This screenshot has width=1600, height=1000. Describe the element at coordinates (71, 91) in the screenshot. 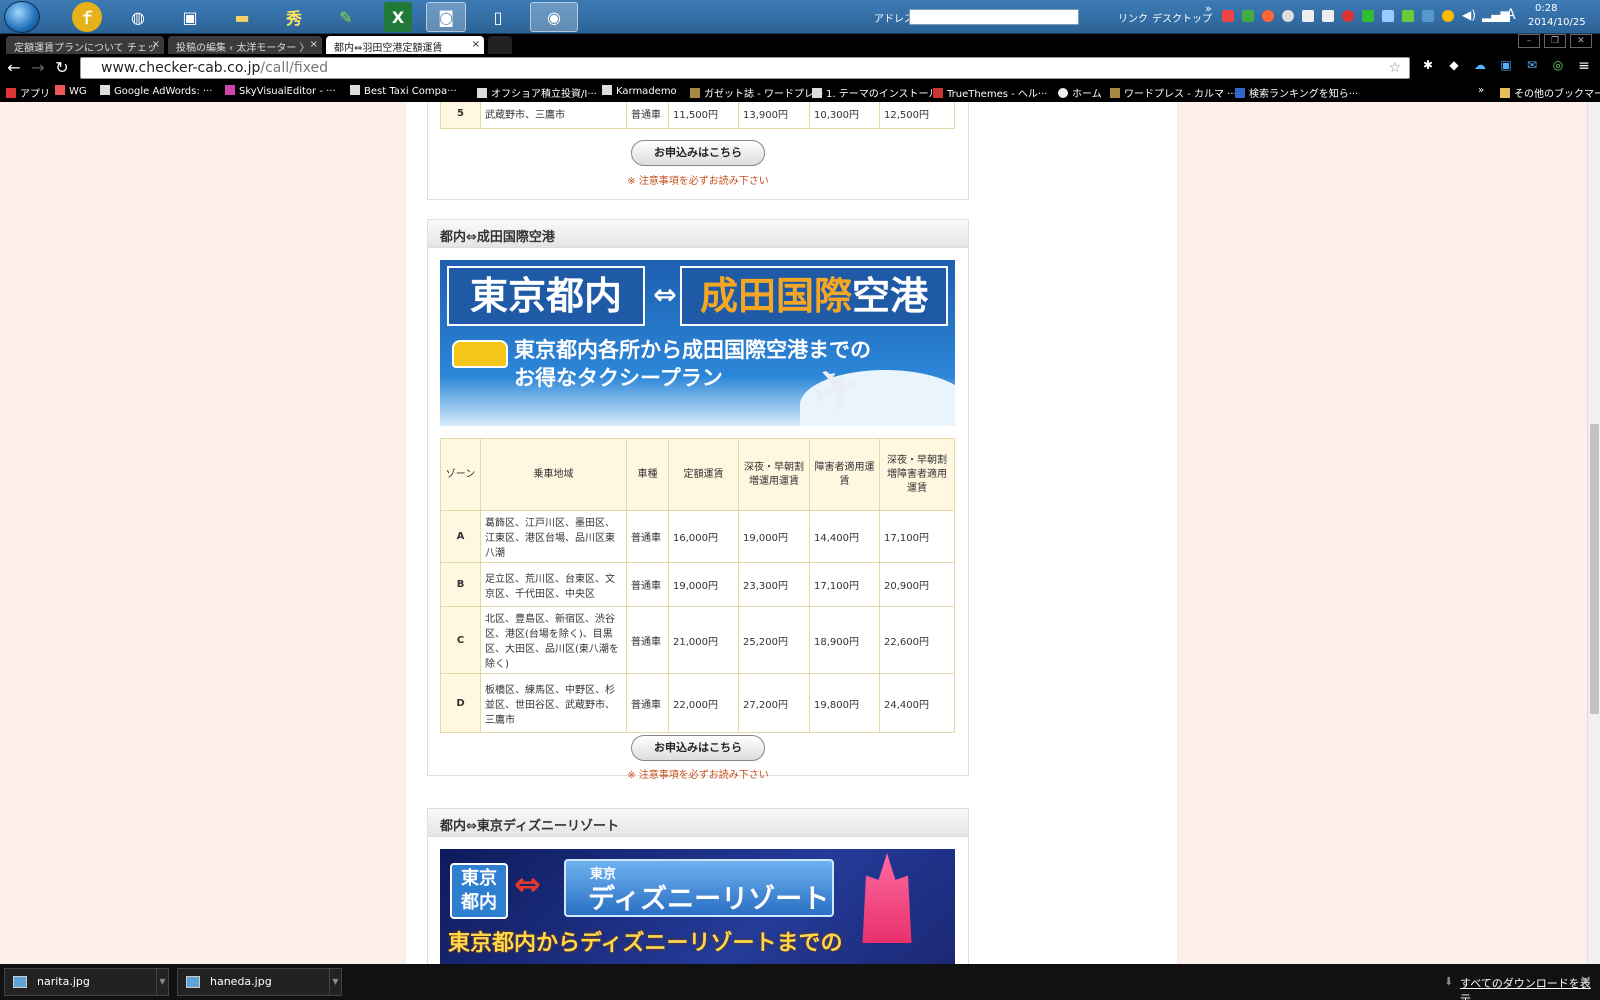

I see `bookmark-item: WG` at that location.